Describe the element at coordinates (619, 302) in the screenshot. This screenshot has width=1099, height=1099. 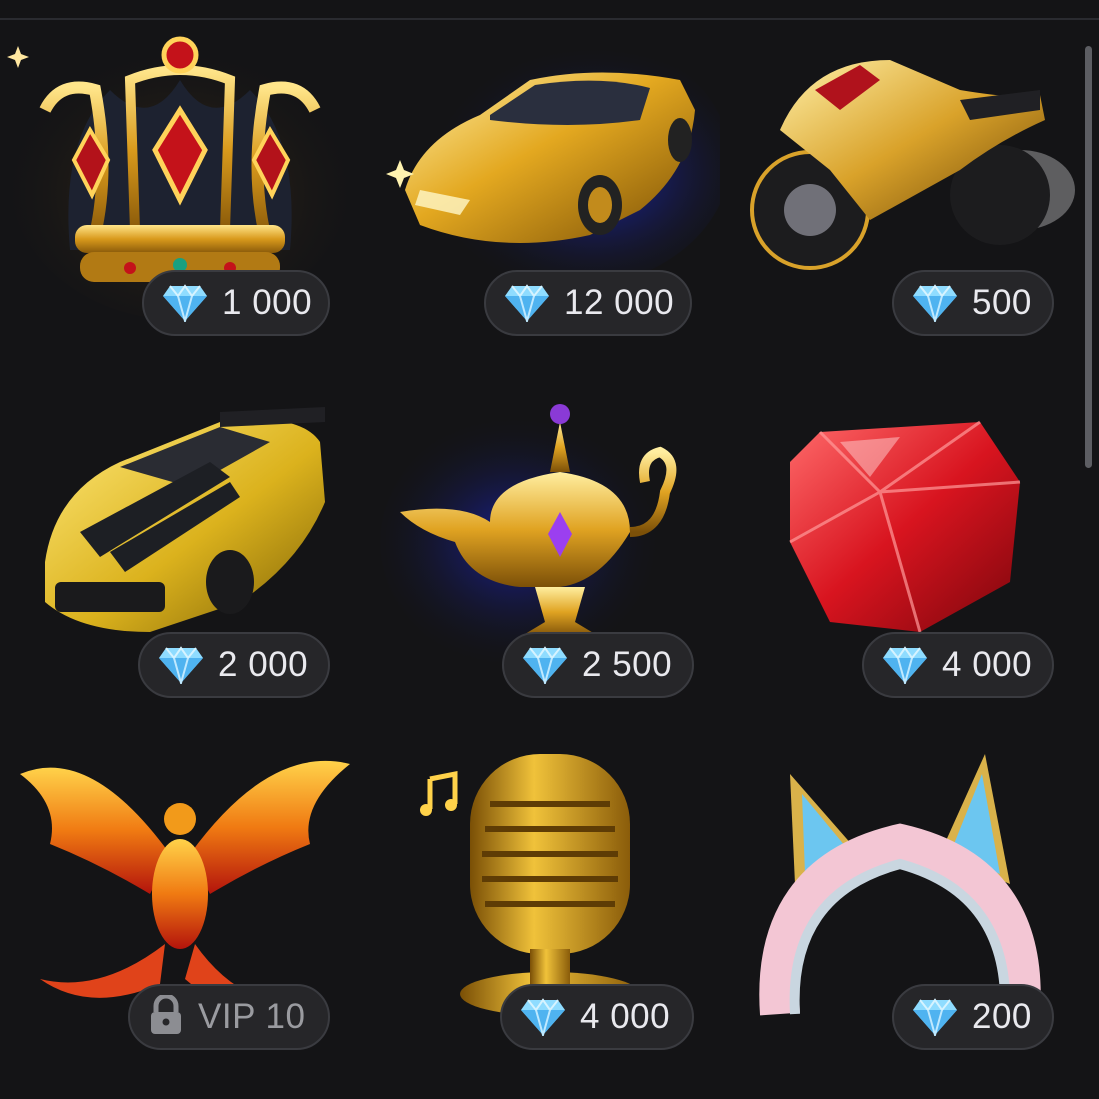
I see `price-value: 12 000` at that location.